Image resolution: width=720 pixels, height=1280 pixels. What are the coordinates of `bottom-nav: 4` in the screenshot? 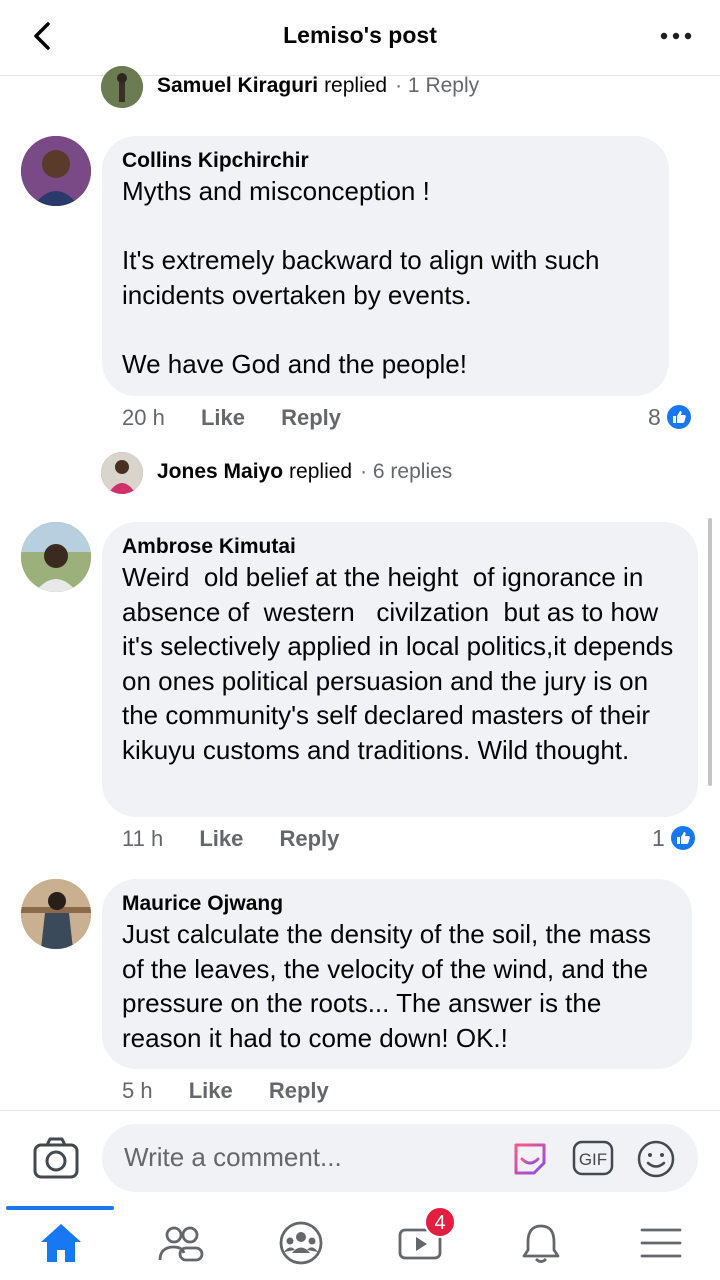 It's located at (360, 1243).